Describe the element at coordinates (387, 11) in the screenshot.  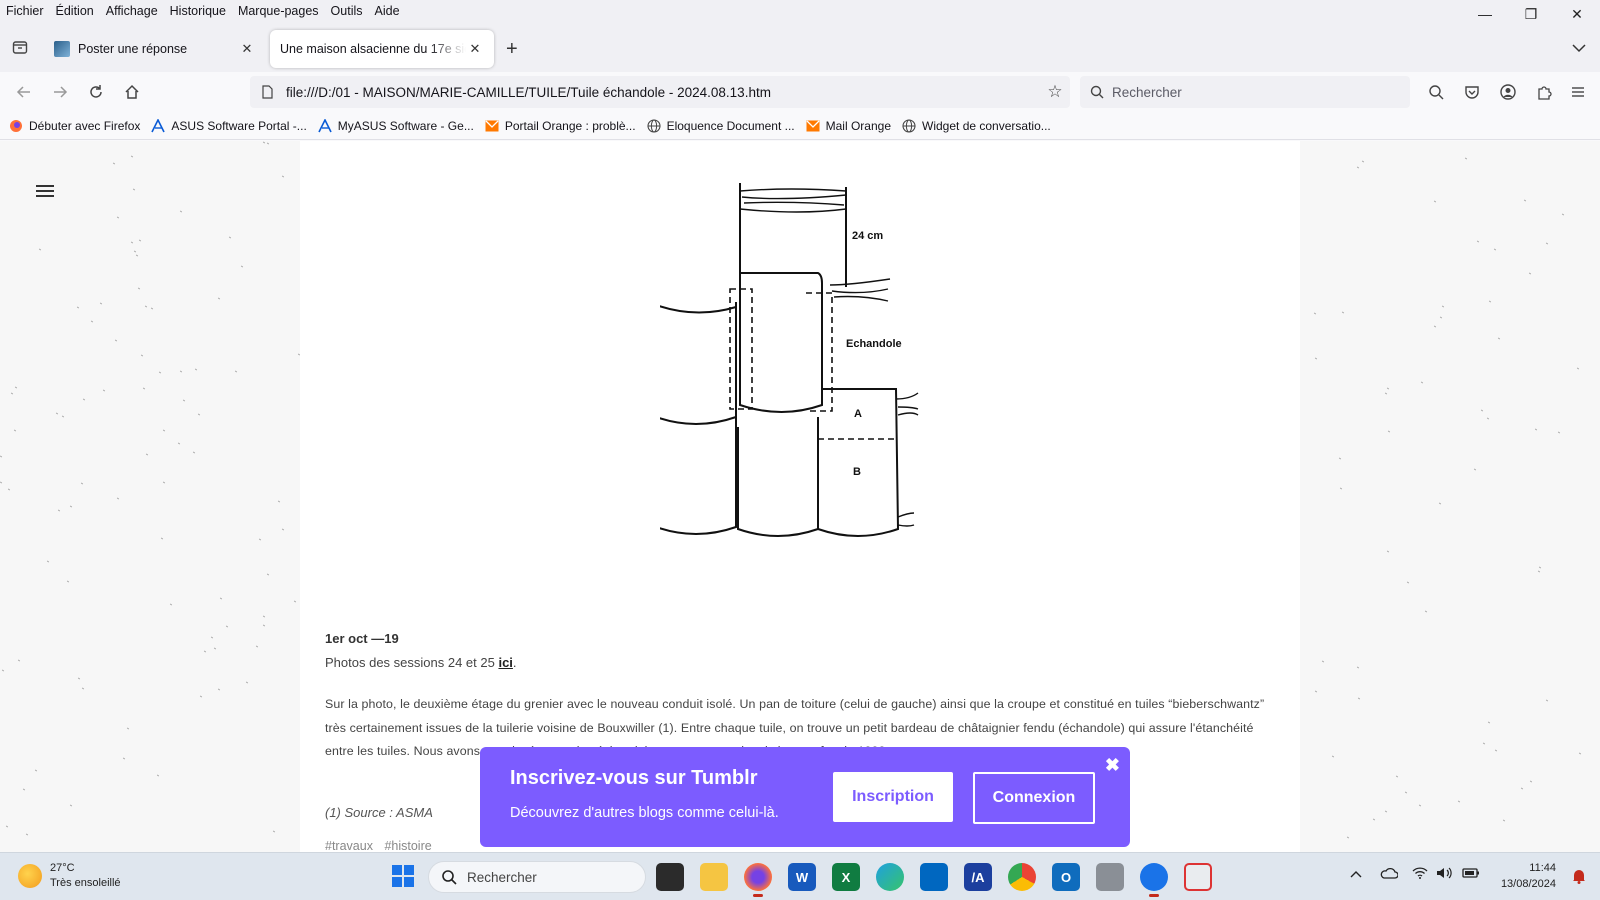
I see `menu-aide: Aide` at that location.